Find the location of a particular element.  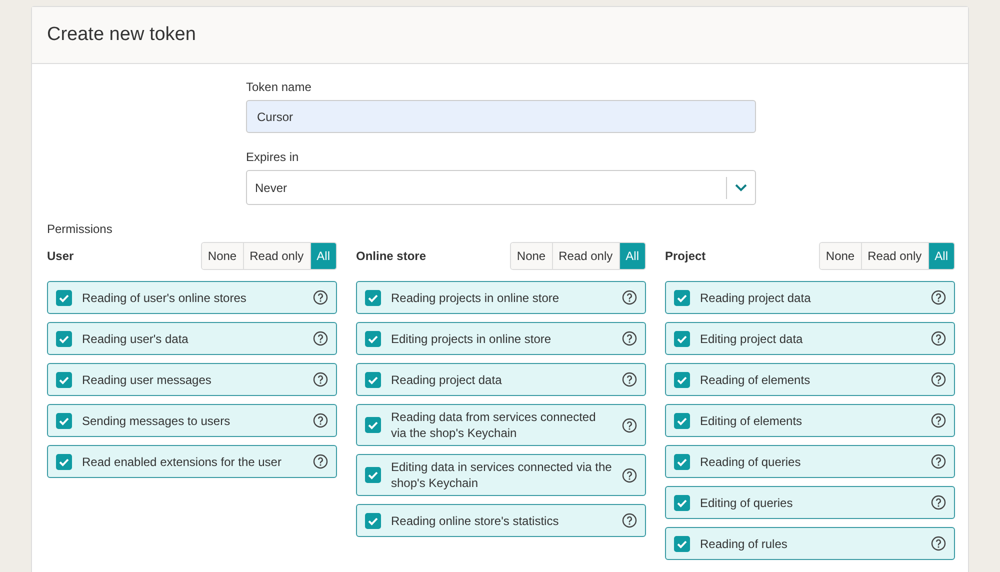

permission-item: Reading of user's online stores is located at coordinates (192, 297).